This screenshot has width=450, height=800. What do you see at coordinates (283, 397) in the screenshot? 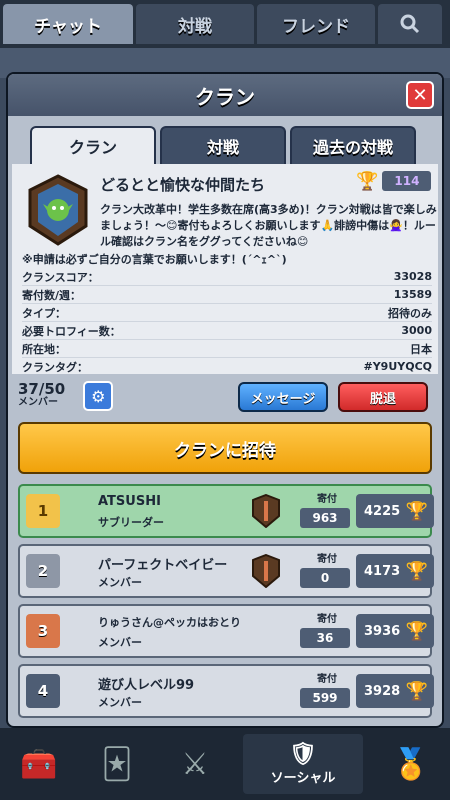
I see `message-button: メッセージ` at bounding box center [283, 397].